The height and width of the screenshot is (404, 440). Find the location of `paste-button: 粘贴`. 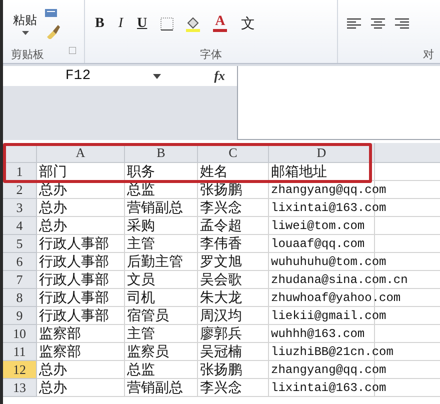

paste-button: 粘贴 is located at coordinates (25, 23).